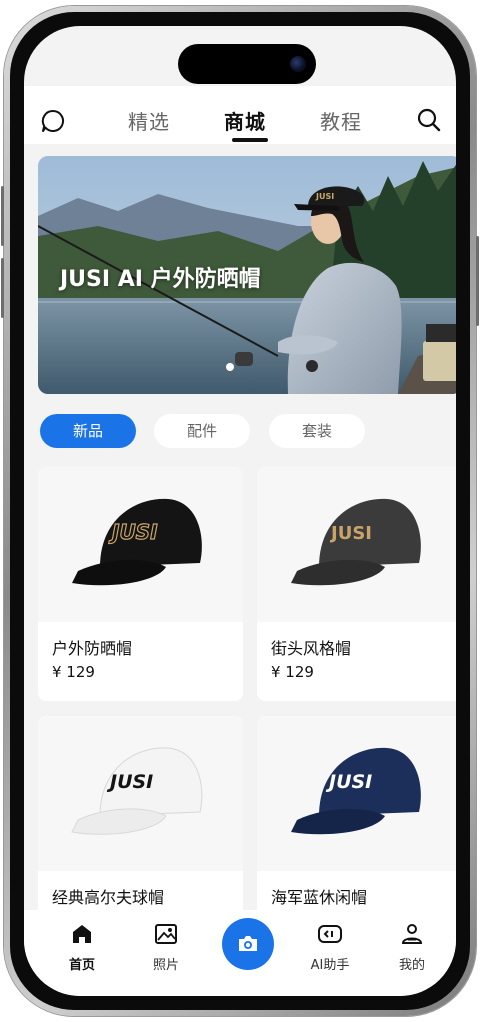  I want to click on nav-photos: 照片, so click(166, 947).